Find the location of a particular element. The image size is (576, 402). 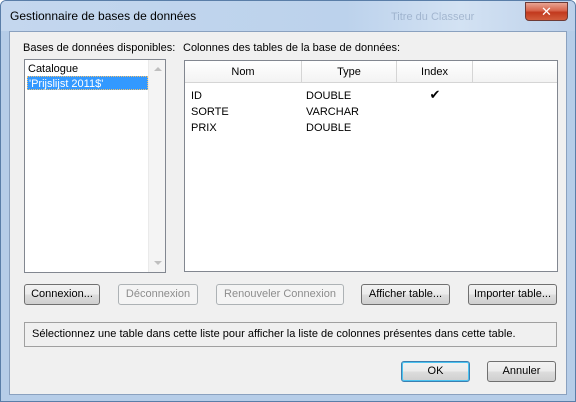

column-header-nom: Nom is located at coordinates (243, 72).